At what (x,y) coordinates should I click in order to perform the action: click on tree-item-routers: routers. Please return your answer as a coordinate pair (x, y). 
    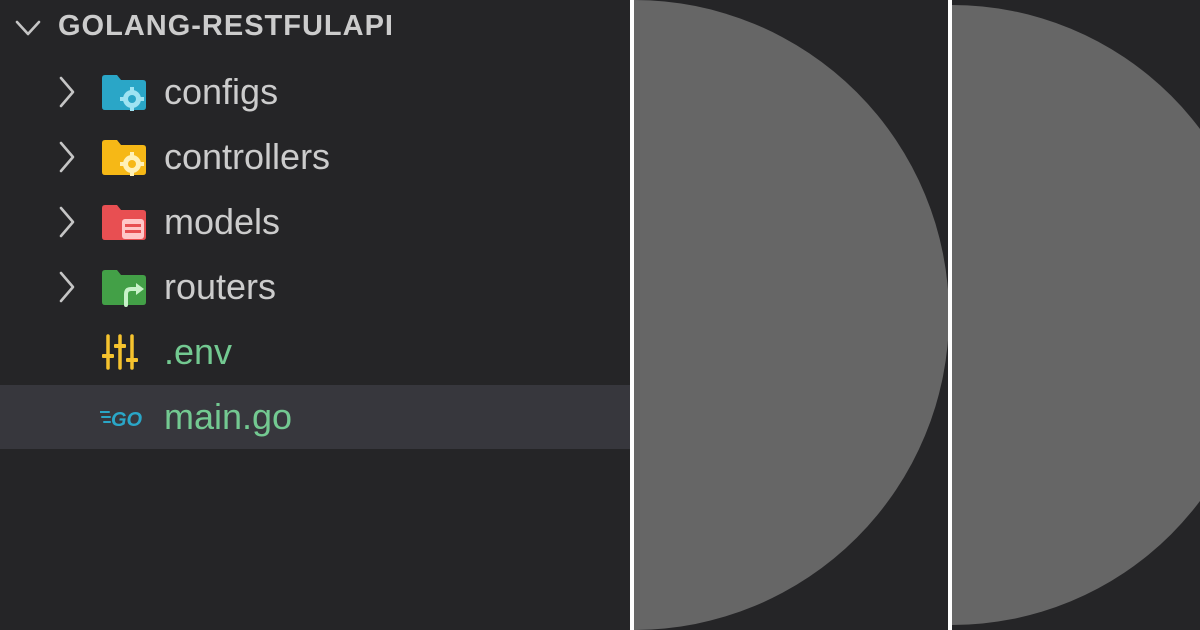
    Looking at the image, I should click on (315, 287).